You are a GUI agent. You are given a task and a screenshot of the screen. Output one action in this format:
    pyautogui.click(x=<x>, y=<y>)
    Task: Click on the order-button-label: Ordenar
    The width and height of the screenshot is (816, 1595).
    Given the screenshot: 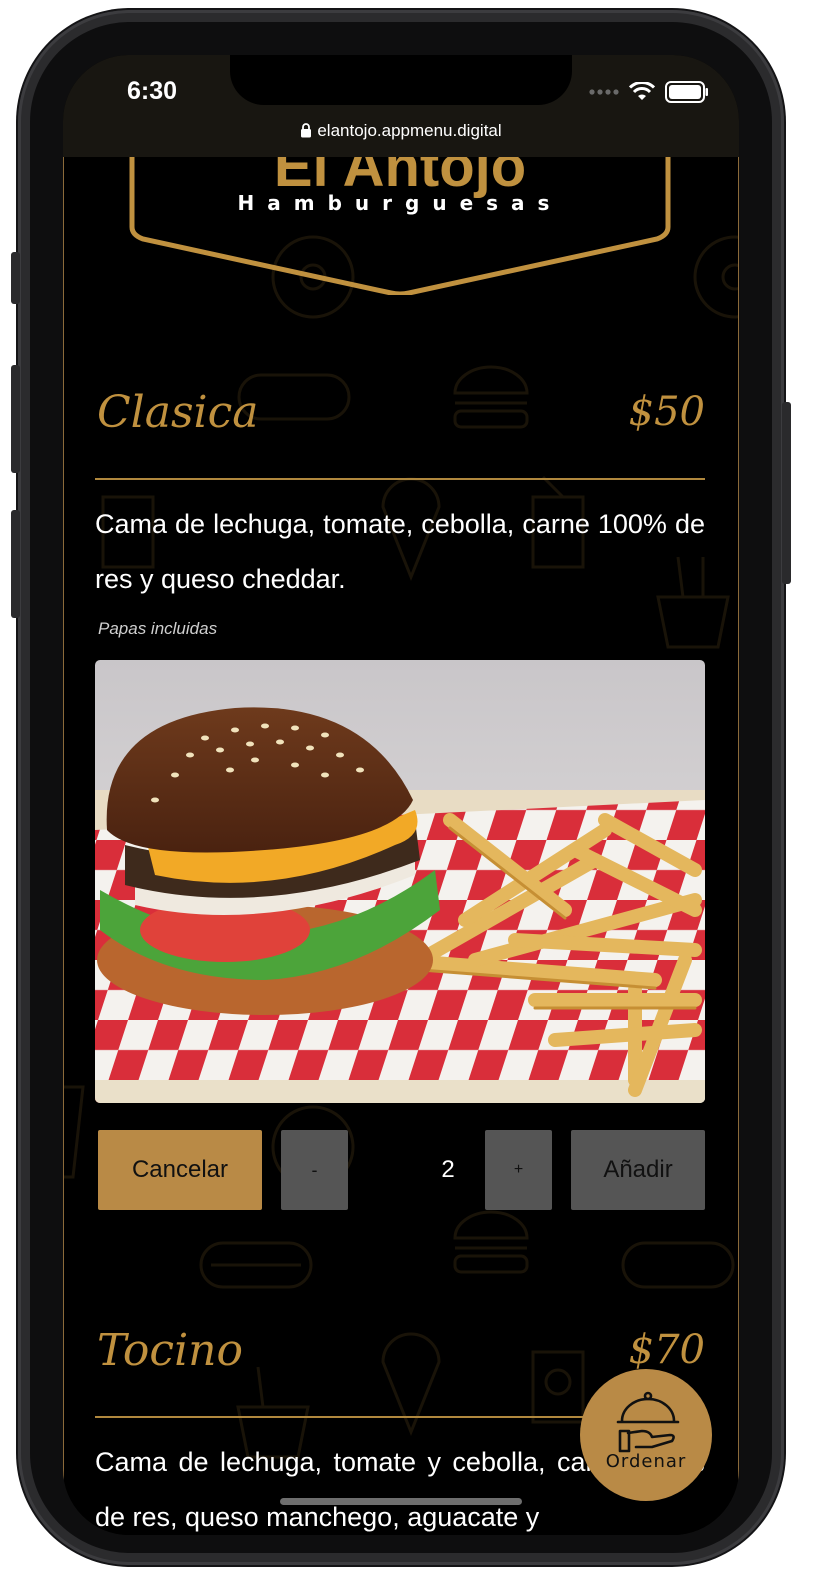 What is the action you would take?
    pyautogui.click(x=646, y=1461)
    